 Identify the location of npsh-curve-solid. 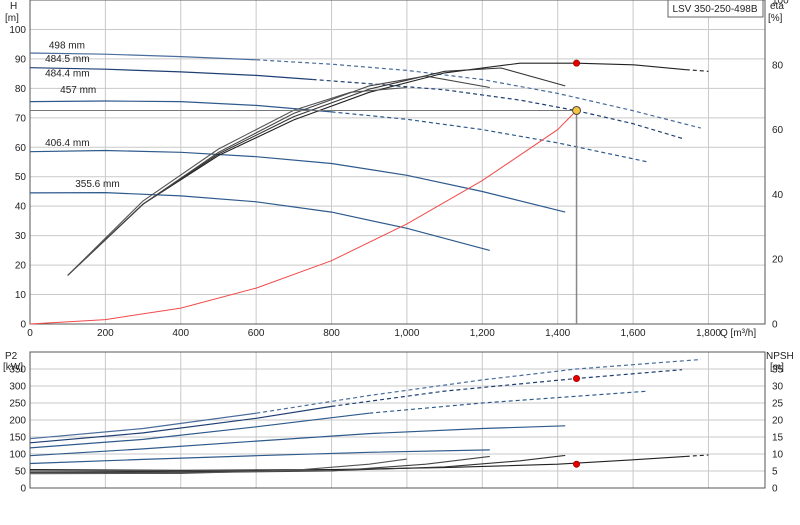
(357, 463).